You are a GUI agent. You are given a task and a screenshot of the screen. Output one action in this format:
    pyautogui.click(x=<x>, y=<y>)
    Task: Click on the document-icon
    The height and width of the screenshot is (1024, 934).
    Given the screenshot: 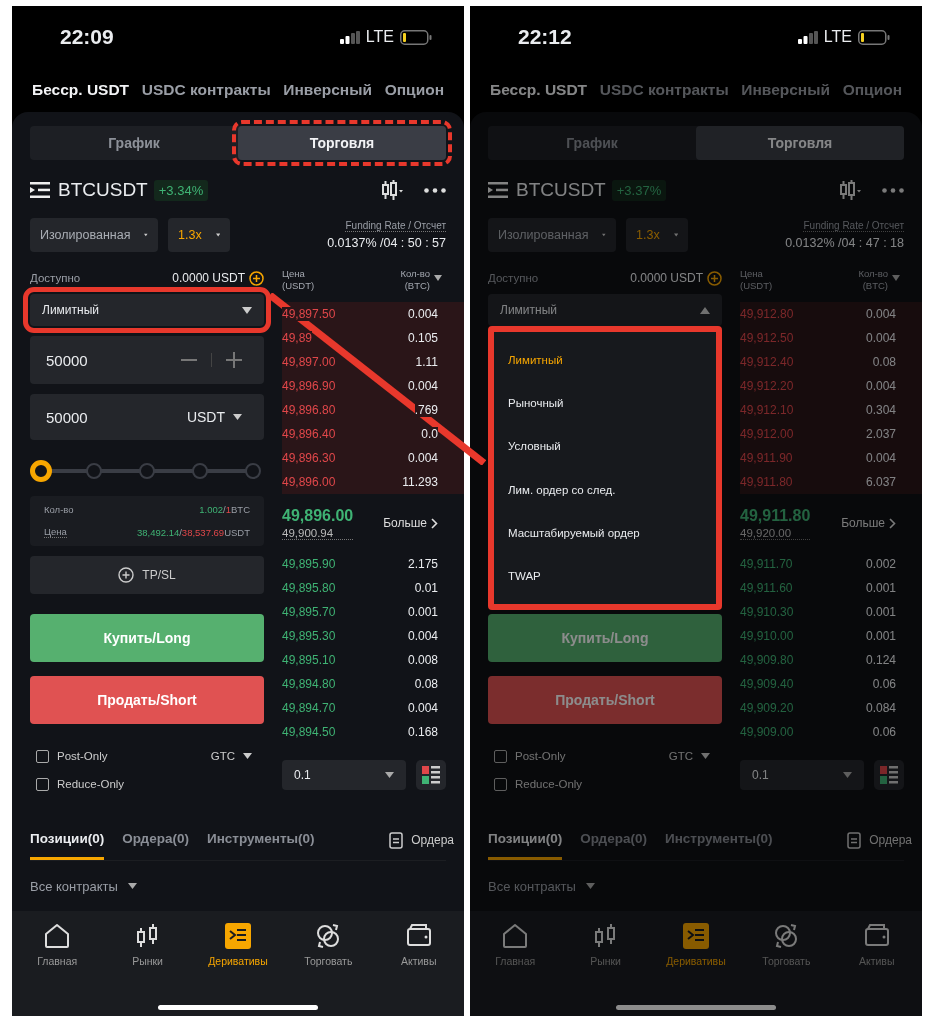 What is the action you would take?
    pyautogui.click(x=396, y=840)
    